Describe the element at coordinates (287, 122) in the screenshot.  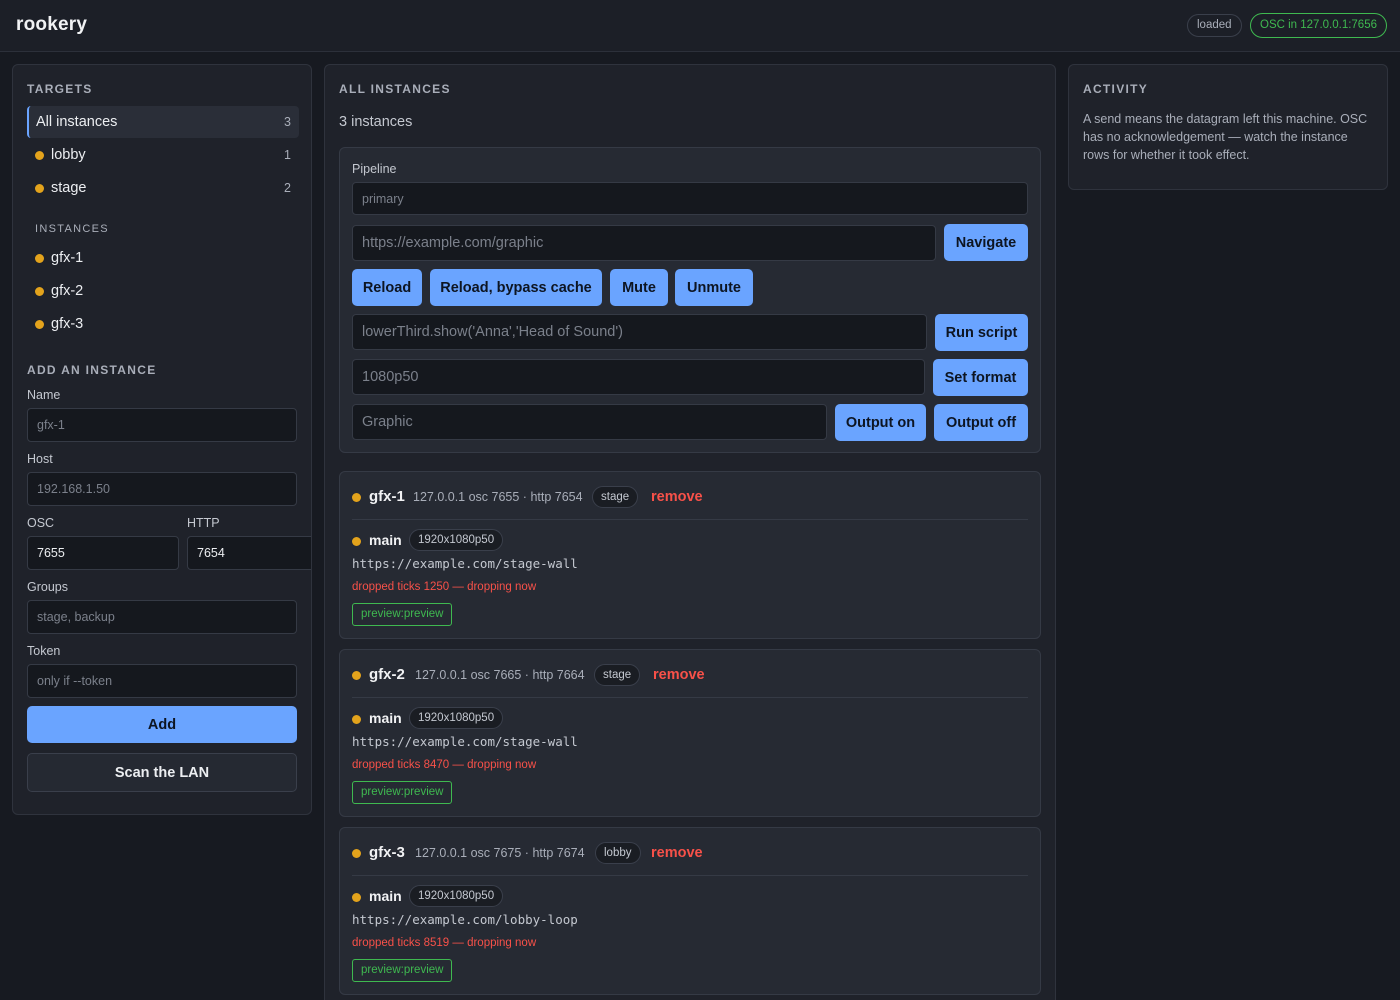
I see `target-all-count: 3` at that location.